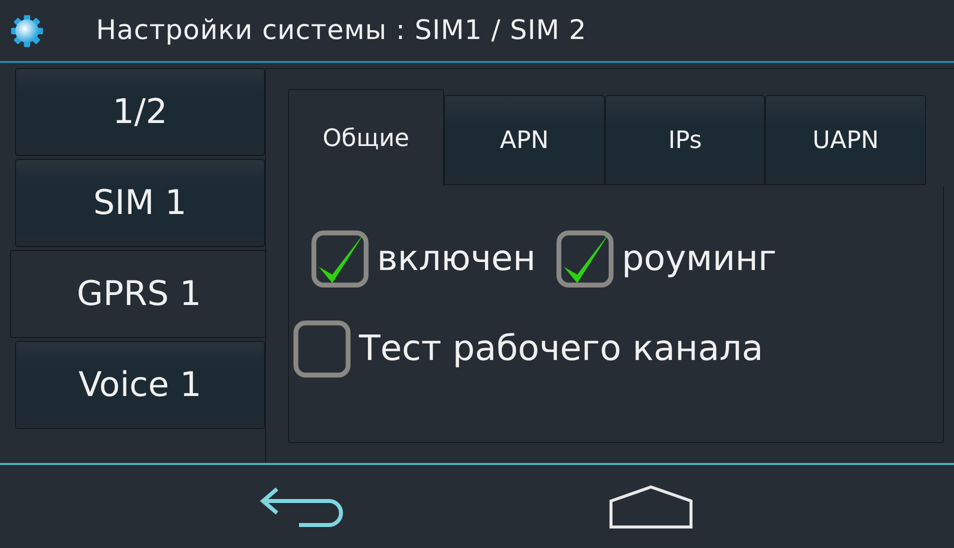 The width and height of the screenshot is (954, 548). I want to click on gear-icon, so click(27, 31).